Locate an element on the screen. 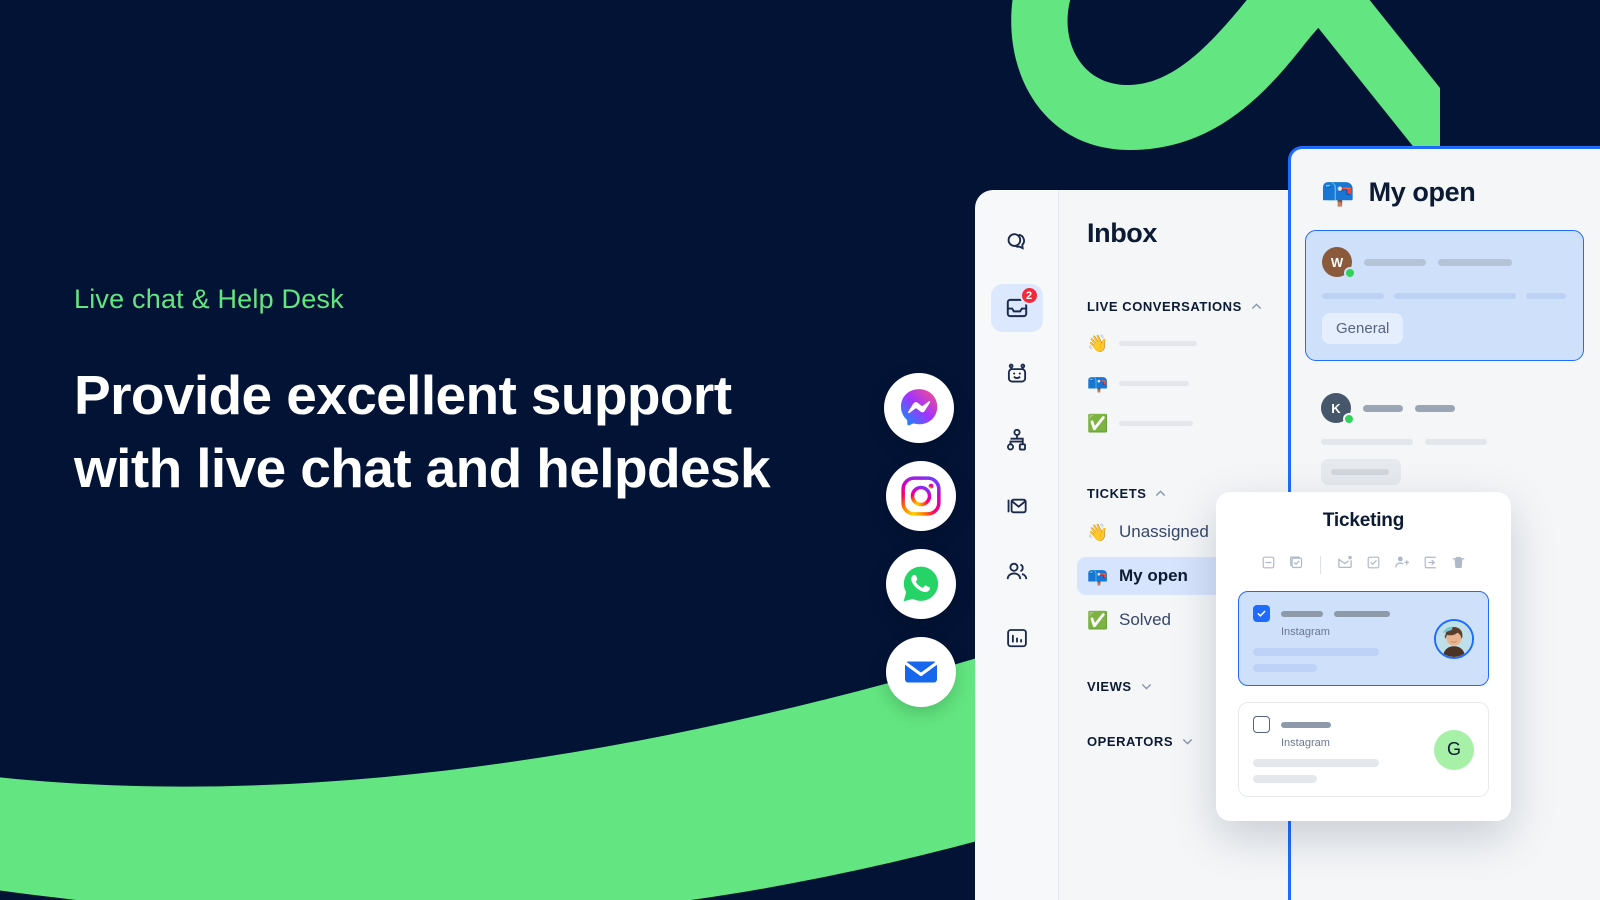 This screenshot has width=1600, height=900. mark-unread-icon is located at coordinates (1345, 564).